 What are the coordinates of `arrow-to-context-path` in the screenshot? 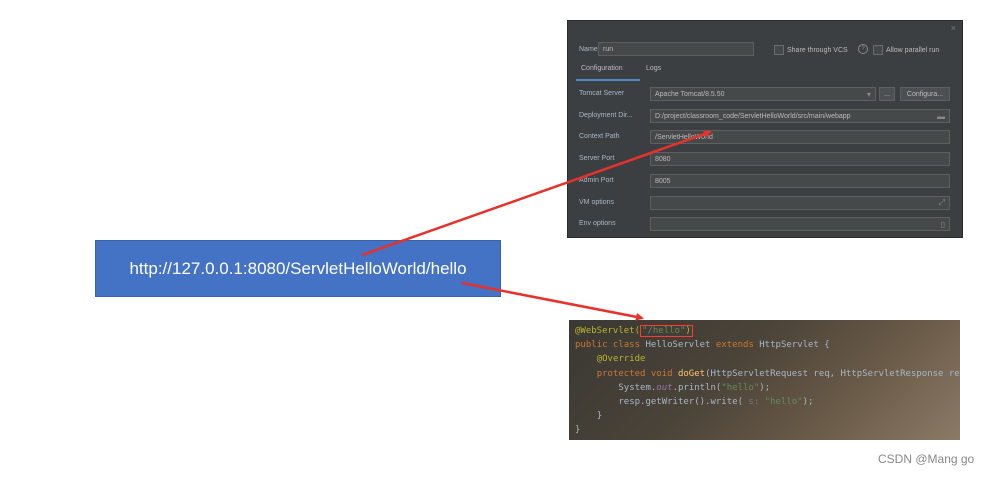 It's located at (536, 193).